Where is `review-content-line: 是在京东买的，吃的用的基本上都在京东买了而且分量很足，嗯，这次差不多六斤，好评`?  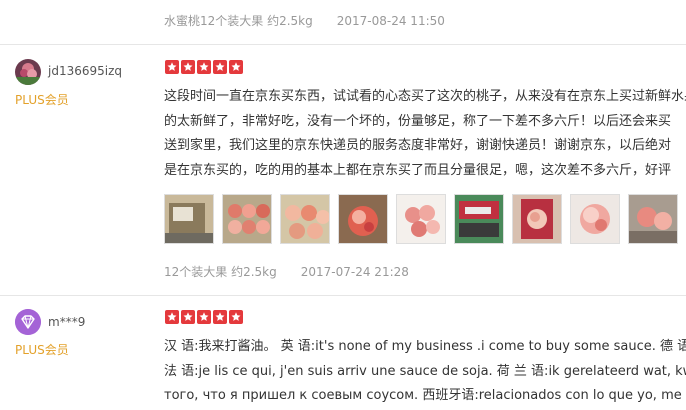
review-content-line: 是在京东买的，吃的用的基本上都在京东买了而且分量很足，嗯，这次差不多六斤，好评 is located at coordinates (418, 170).